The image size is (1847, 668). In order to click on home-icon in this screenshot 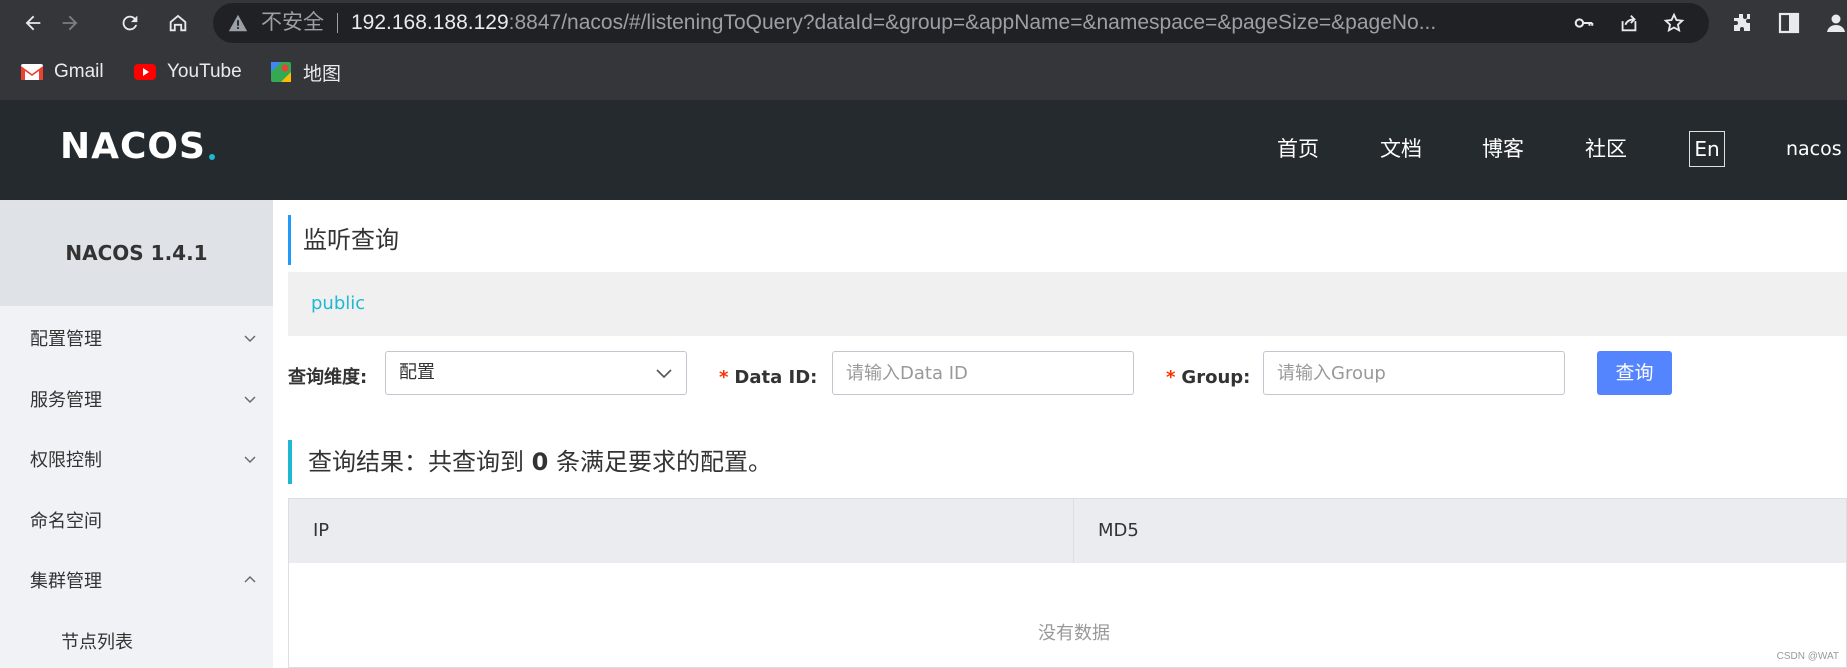, I will do `click(178, 23)`.